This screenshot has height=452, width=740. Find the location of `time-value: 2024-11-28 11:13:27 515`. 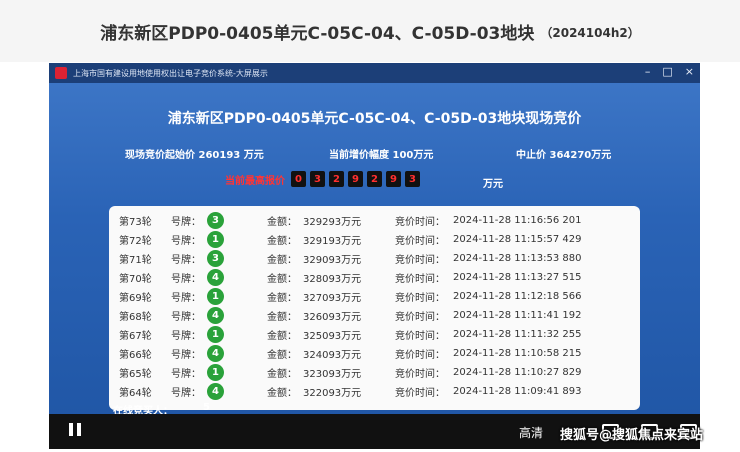

time-value: 2024-11-28 11:13:27 515 is located at coordinates (517, 277).